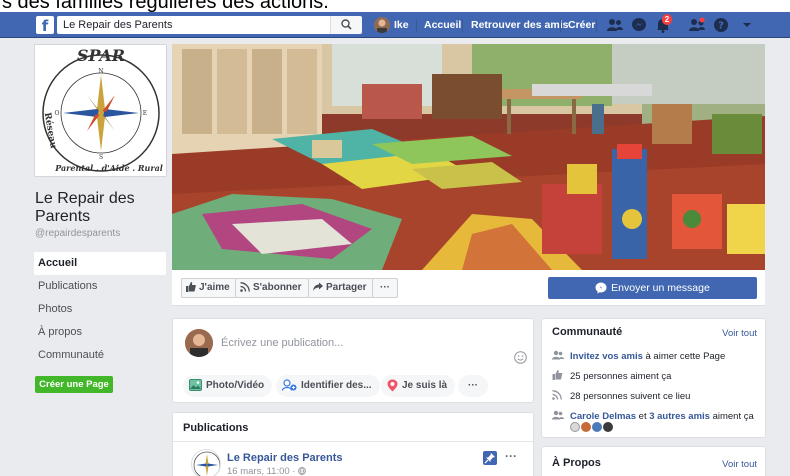  What do you see at coordinates (100, 263) in the screenshot?
I see `leftnav-item-home: Accueil` at bounding box center [100, 263].